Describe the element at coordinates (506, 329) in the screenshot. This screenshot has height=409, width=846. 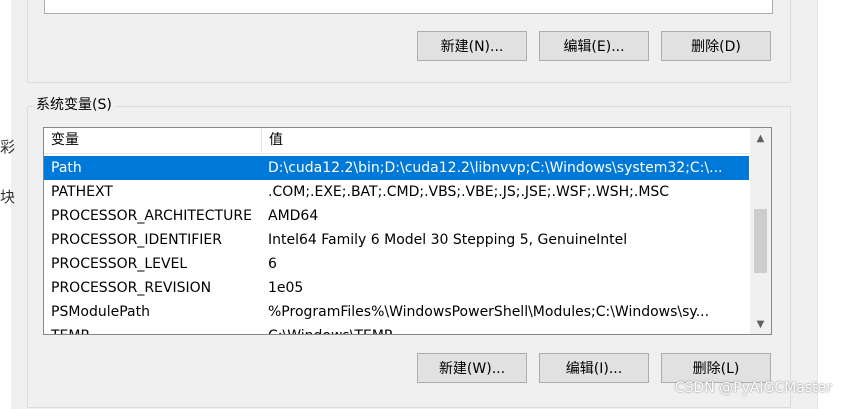
I see `row-value: C:\Windows\TEMP` at that location.